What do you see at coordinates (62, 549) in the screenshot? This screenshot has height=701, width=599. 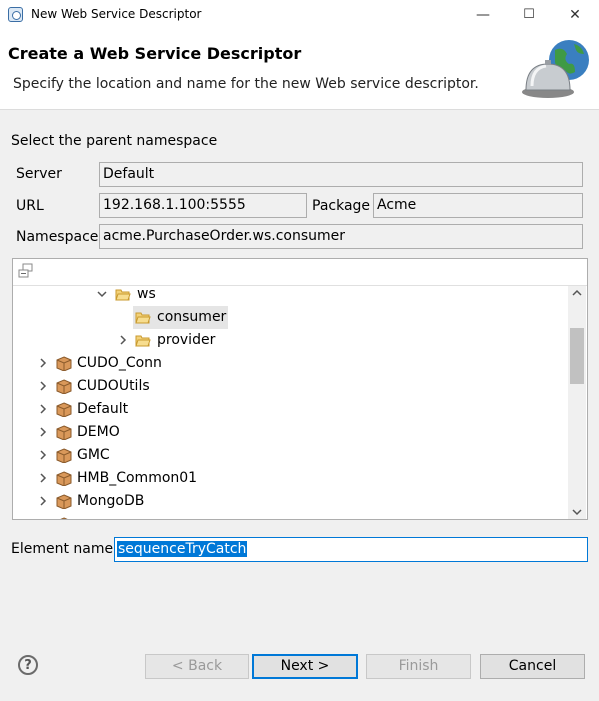 I see `element-name-label: Element name` at bounding box center [62, 549].